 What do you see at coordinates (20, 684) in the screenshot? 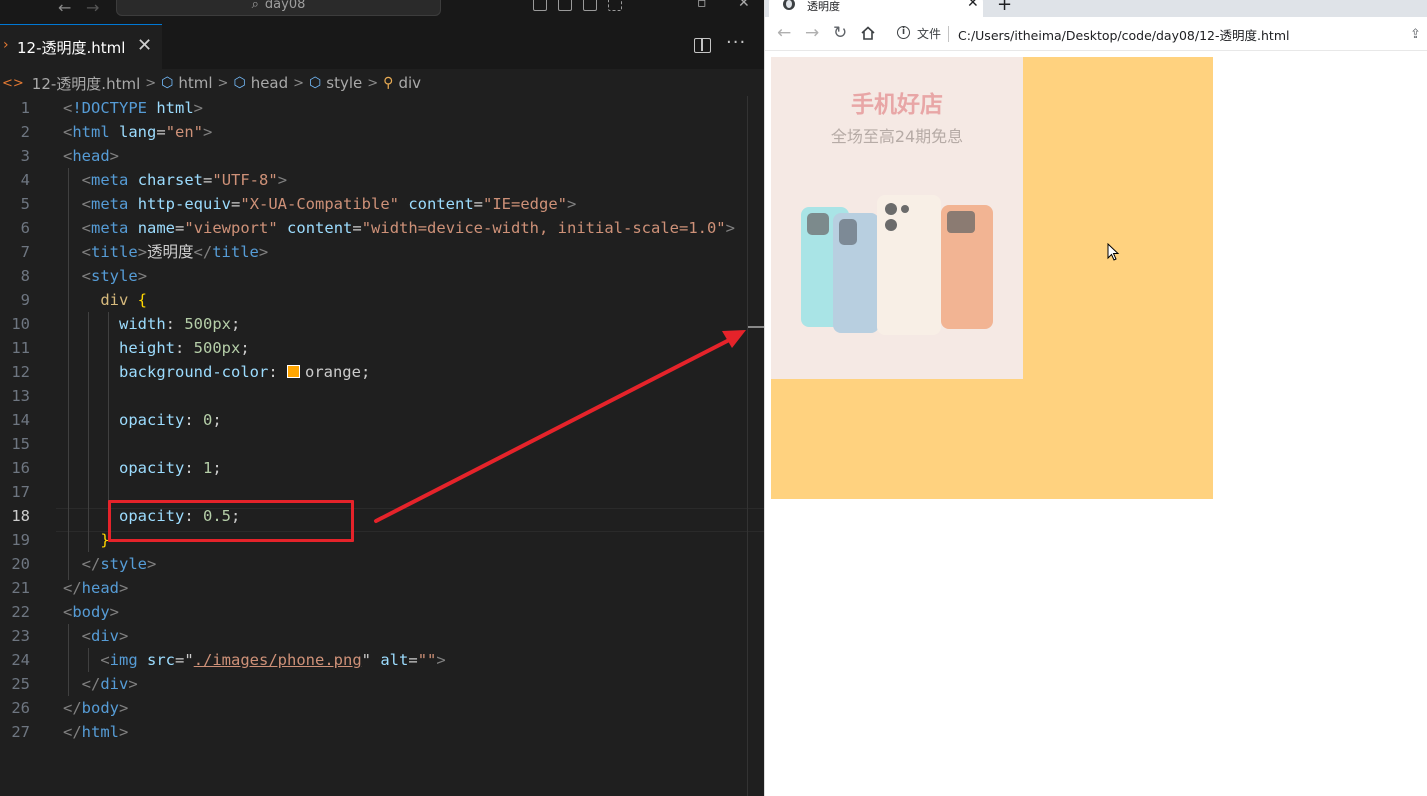
I see `line-number: 25` at bounding box center [20, 684].